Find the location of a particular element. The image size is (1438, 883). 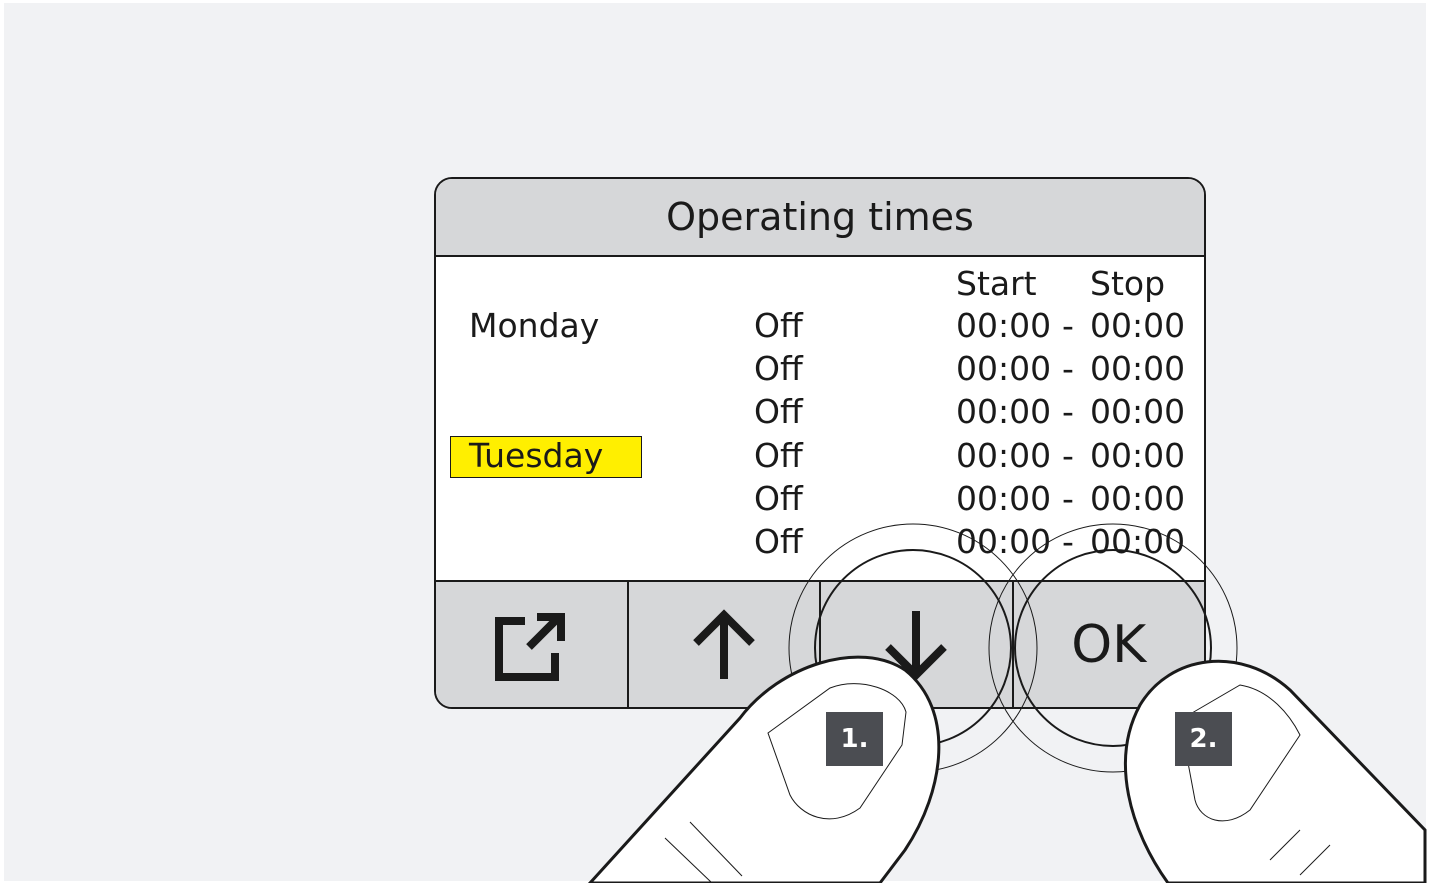

step-2-badge: 2. is located at coordinates (1203, 739).